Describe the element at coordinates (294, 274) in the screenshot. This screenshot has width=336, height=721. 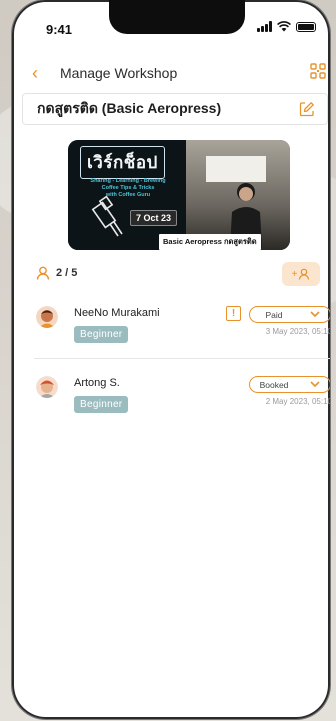
I see `plus-icon: +` at that location.